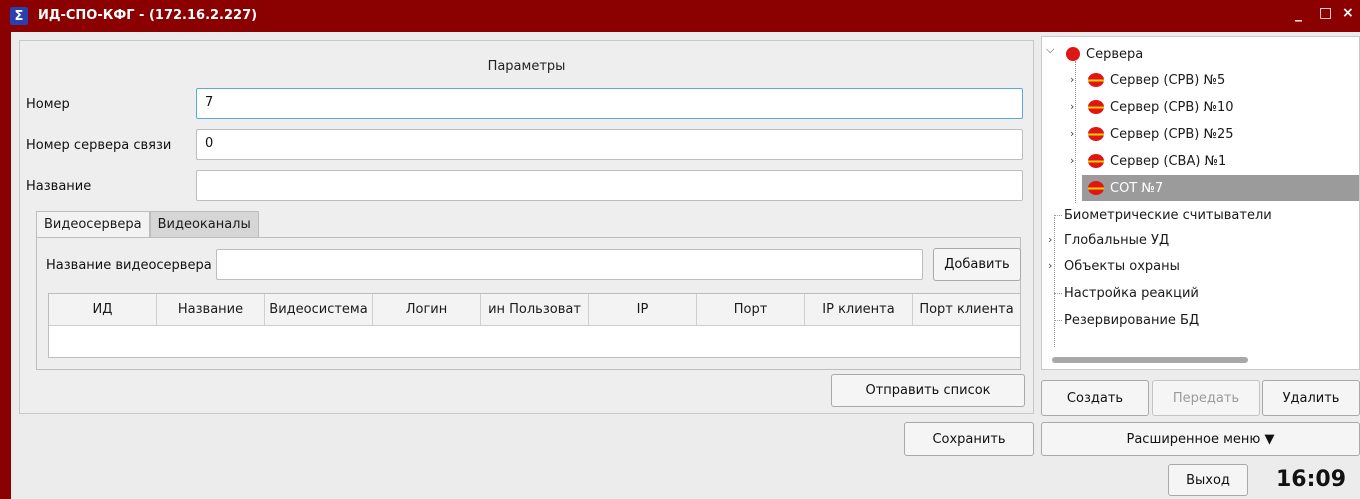 This screenshot has height=499, width=1360. What do you see at coordinates (427, 309) in the screenshot?
I see `column-header: Логин` at bounding box center [427, 309].